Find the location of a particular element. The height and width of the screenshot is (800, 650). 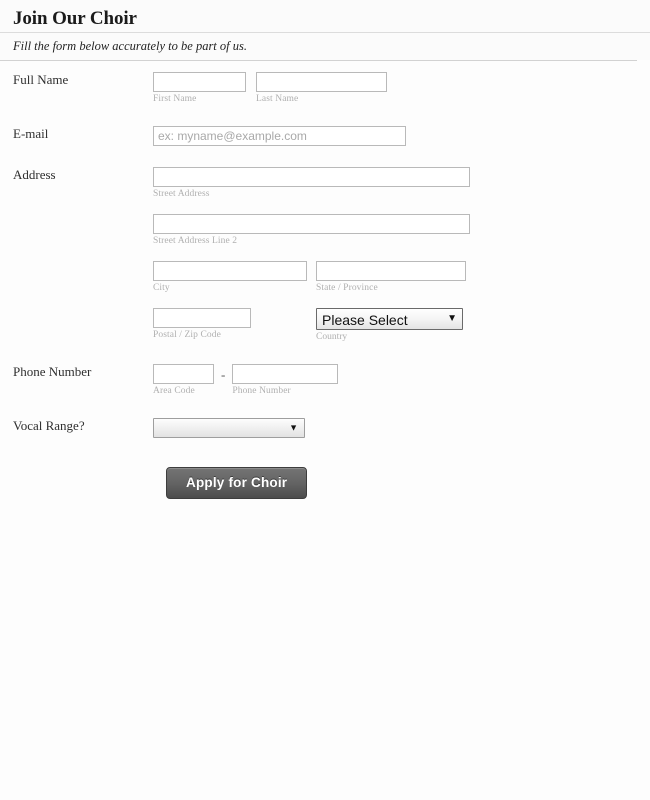

last-name-sub-label: Last Name is located at coordinates (277, 99).